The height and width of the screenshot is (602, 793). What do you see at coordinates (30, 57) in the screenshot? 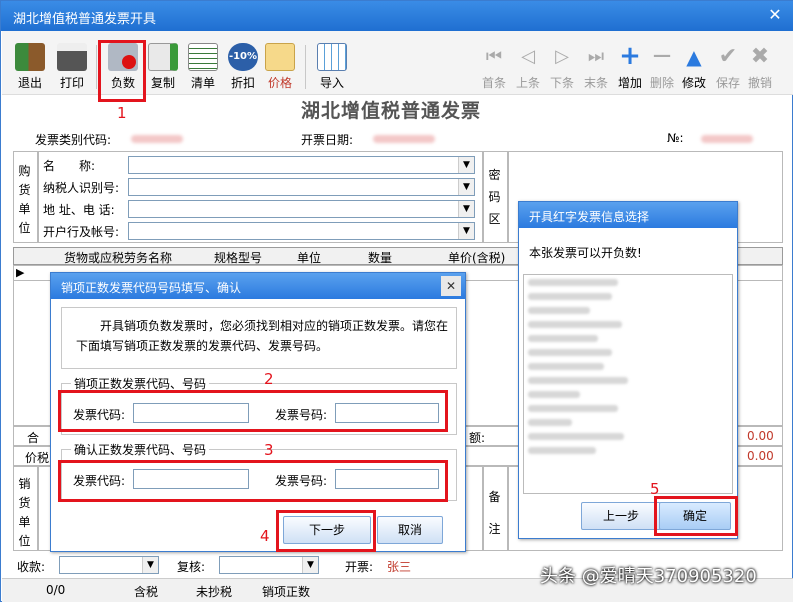
I see `exit-icon` at bounding box center [30, 57].